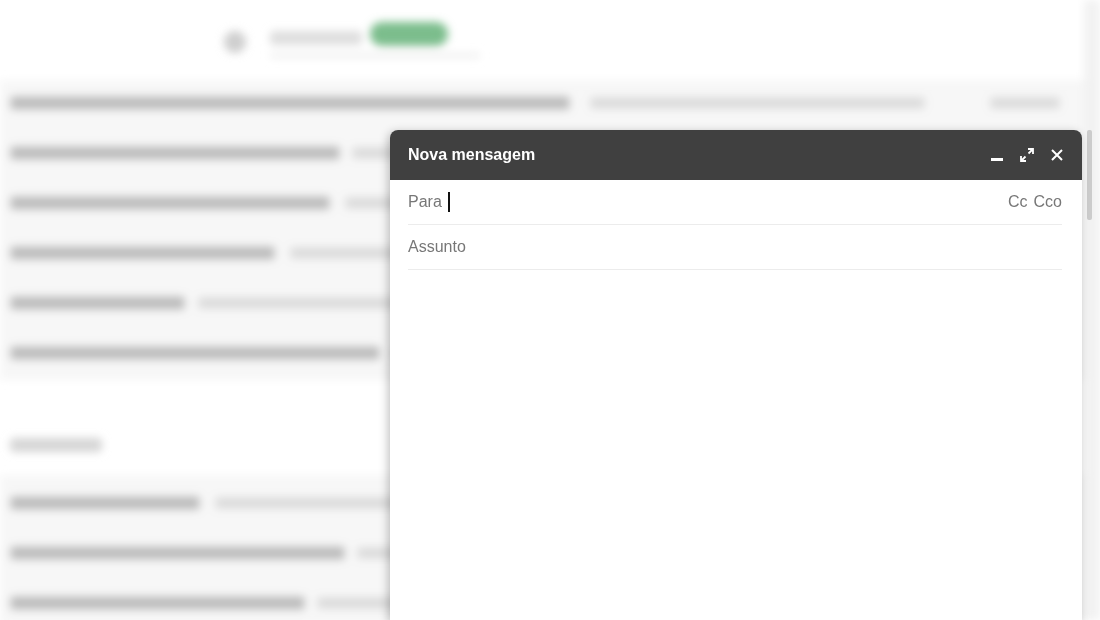 The image size is (1100, 620). I want to click on close-icon, so click(1057, 155).